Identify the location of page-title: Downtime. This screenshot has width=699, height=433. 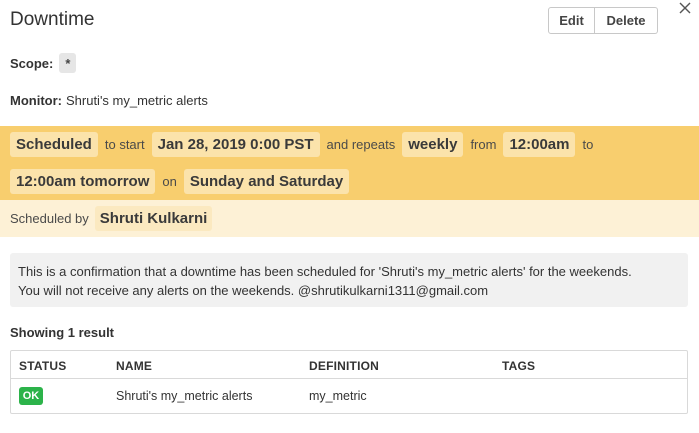
(52, 19).